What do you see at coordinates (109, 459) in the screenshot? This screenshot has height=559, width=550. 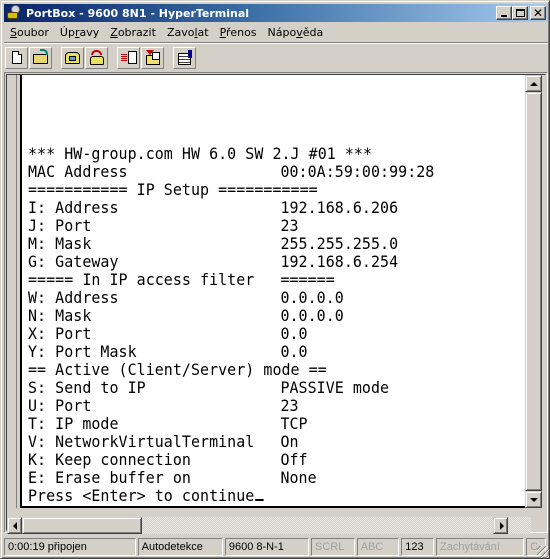 I see `terminal-line-label: K: Keep connection` at bounding box center [109, 459].